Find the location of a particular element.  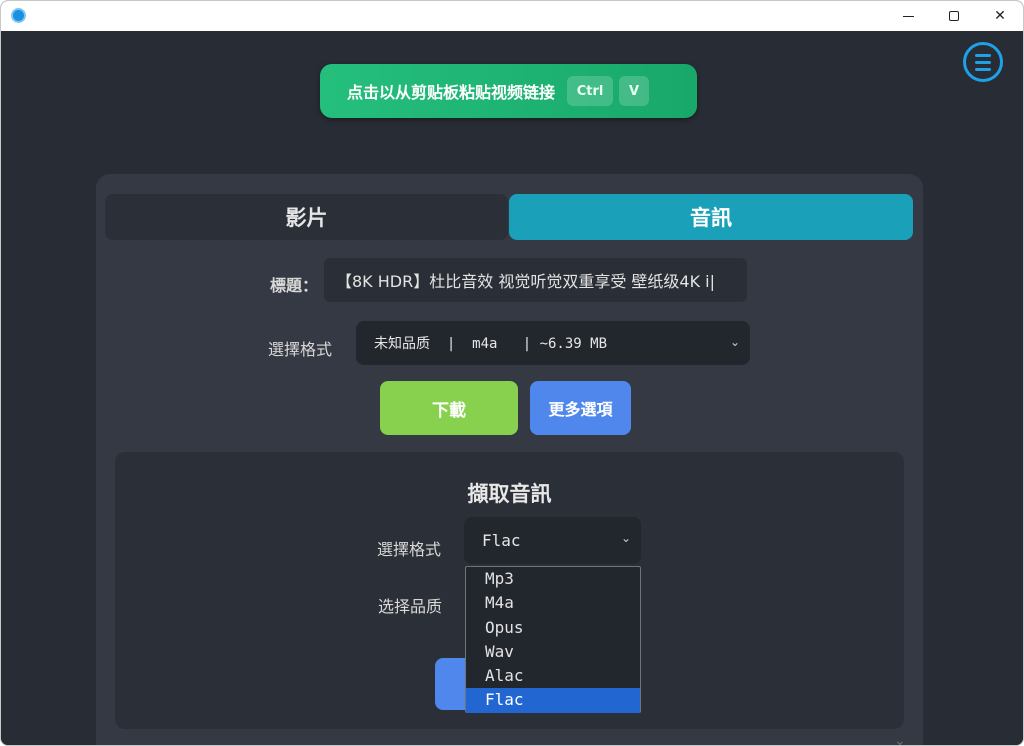

format-select: 未知品质 | m4a | ~6.39 MB ⌄ is located at coordinates (553, 343).